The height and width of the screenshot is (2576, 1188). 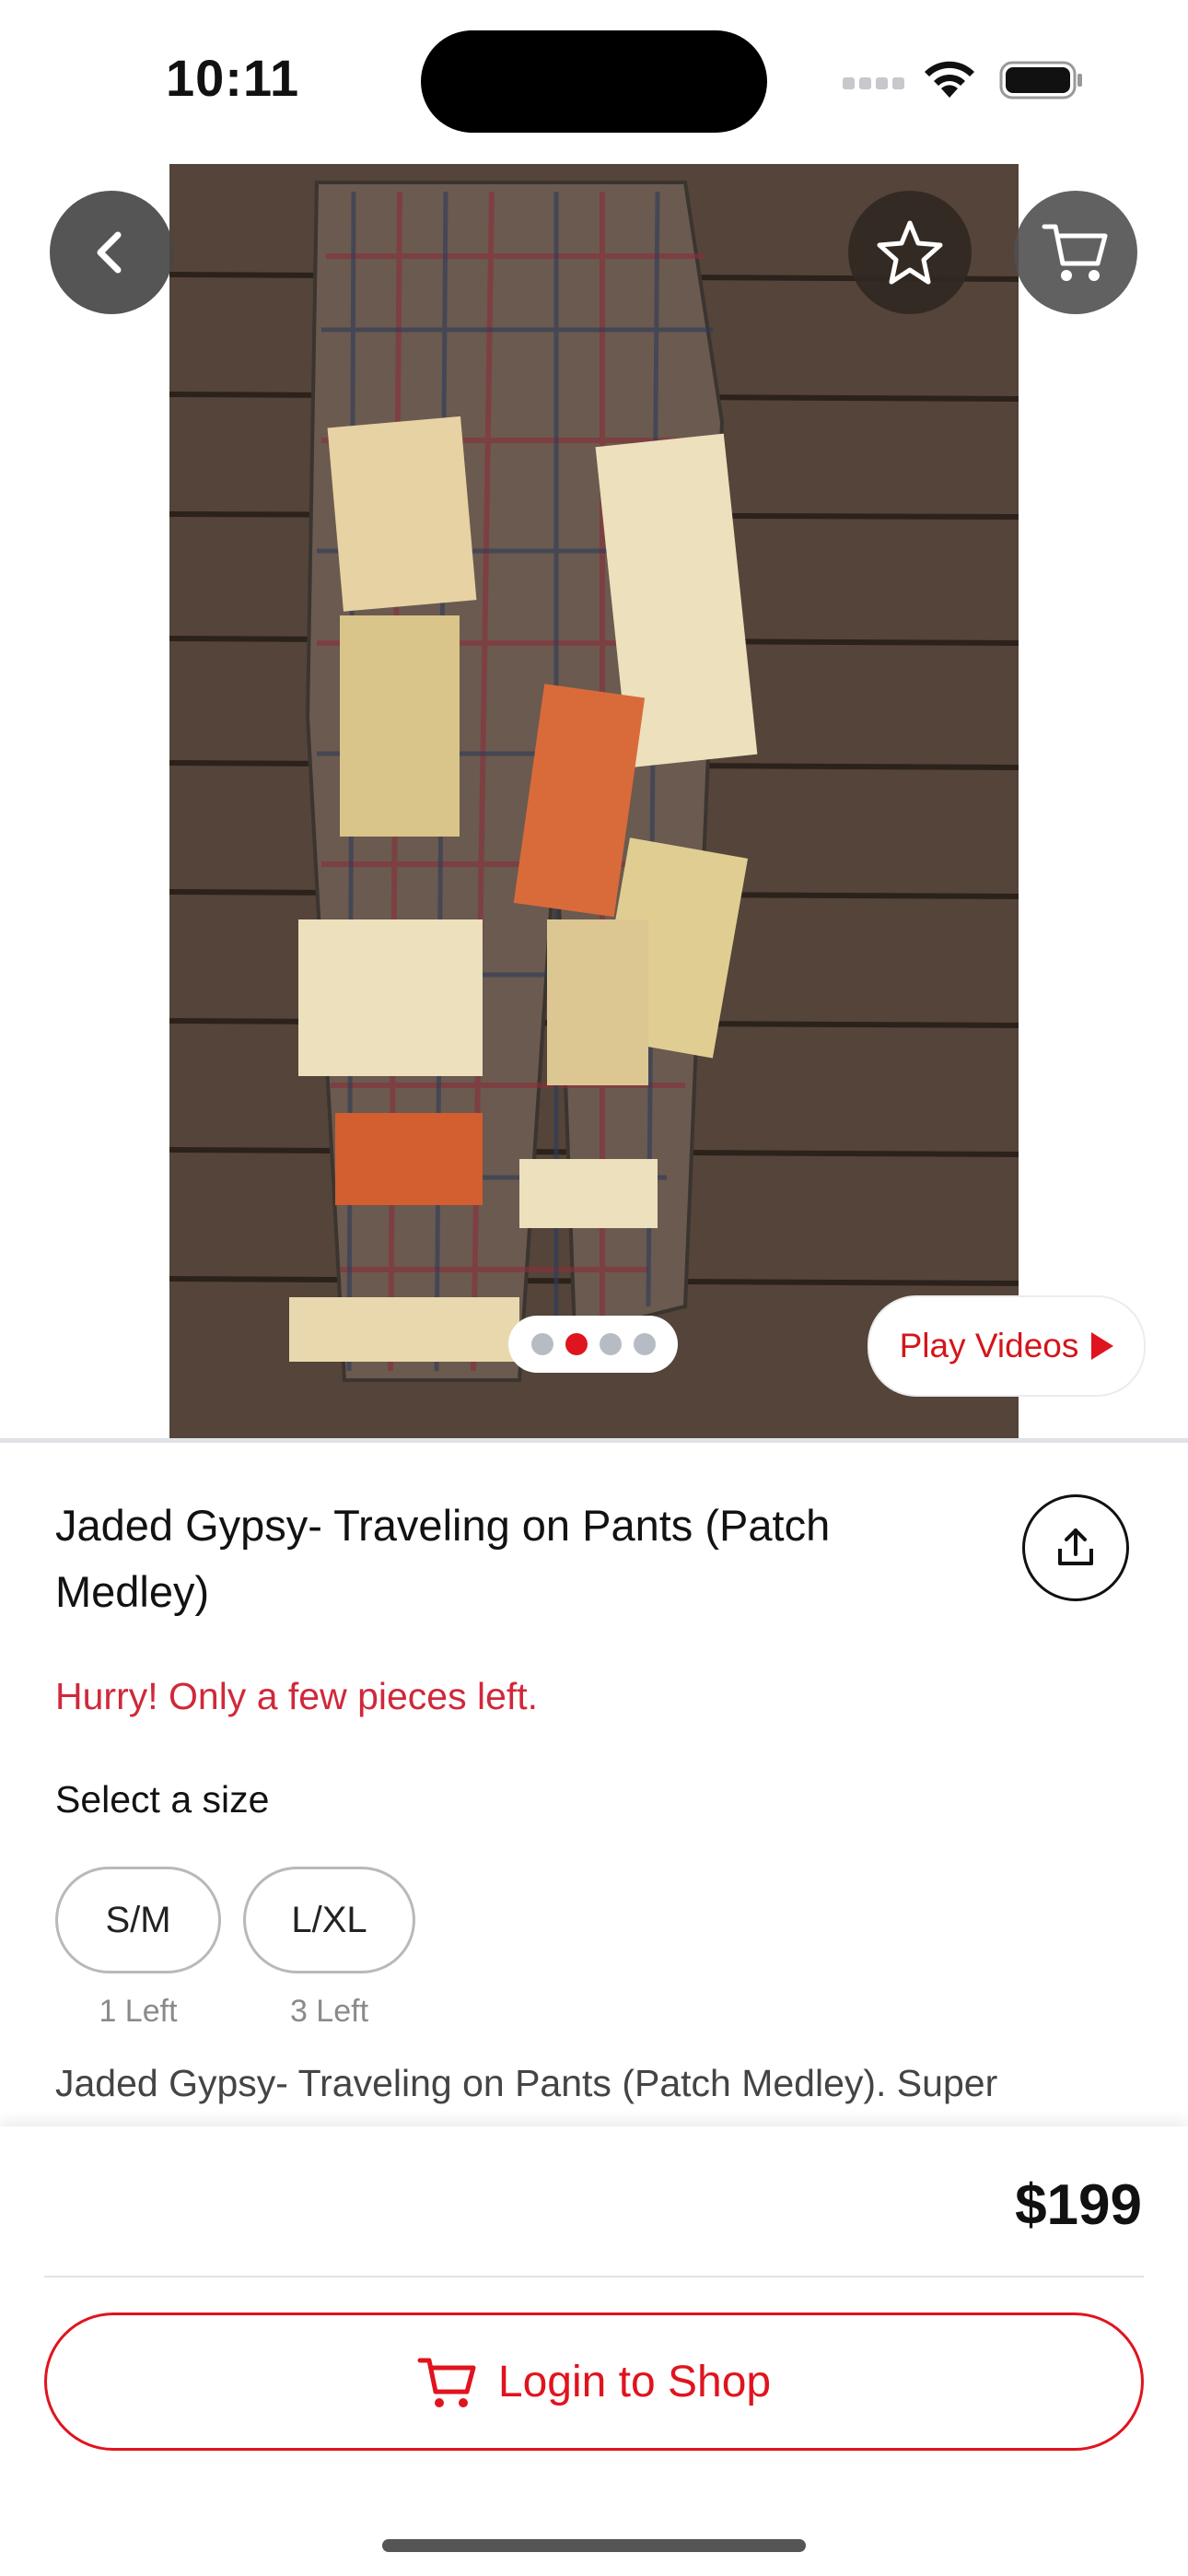 What do you see at coordinates (876, 85) in the screenshot?
I see `cellular-signal-icon` at bounding box center [876, 85].